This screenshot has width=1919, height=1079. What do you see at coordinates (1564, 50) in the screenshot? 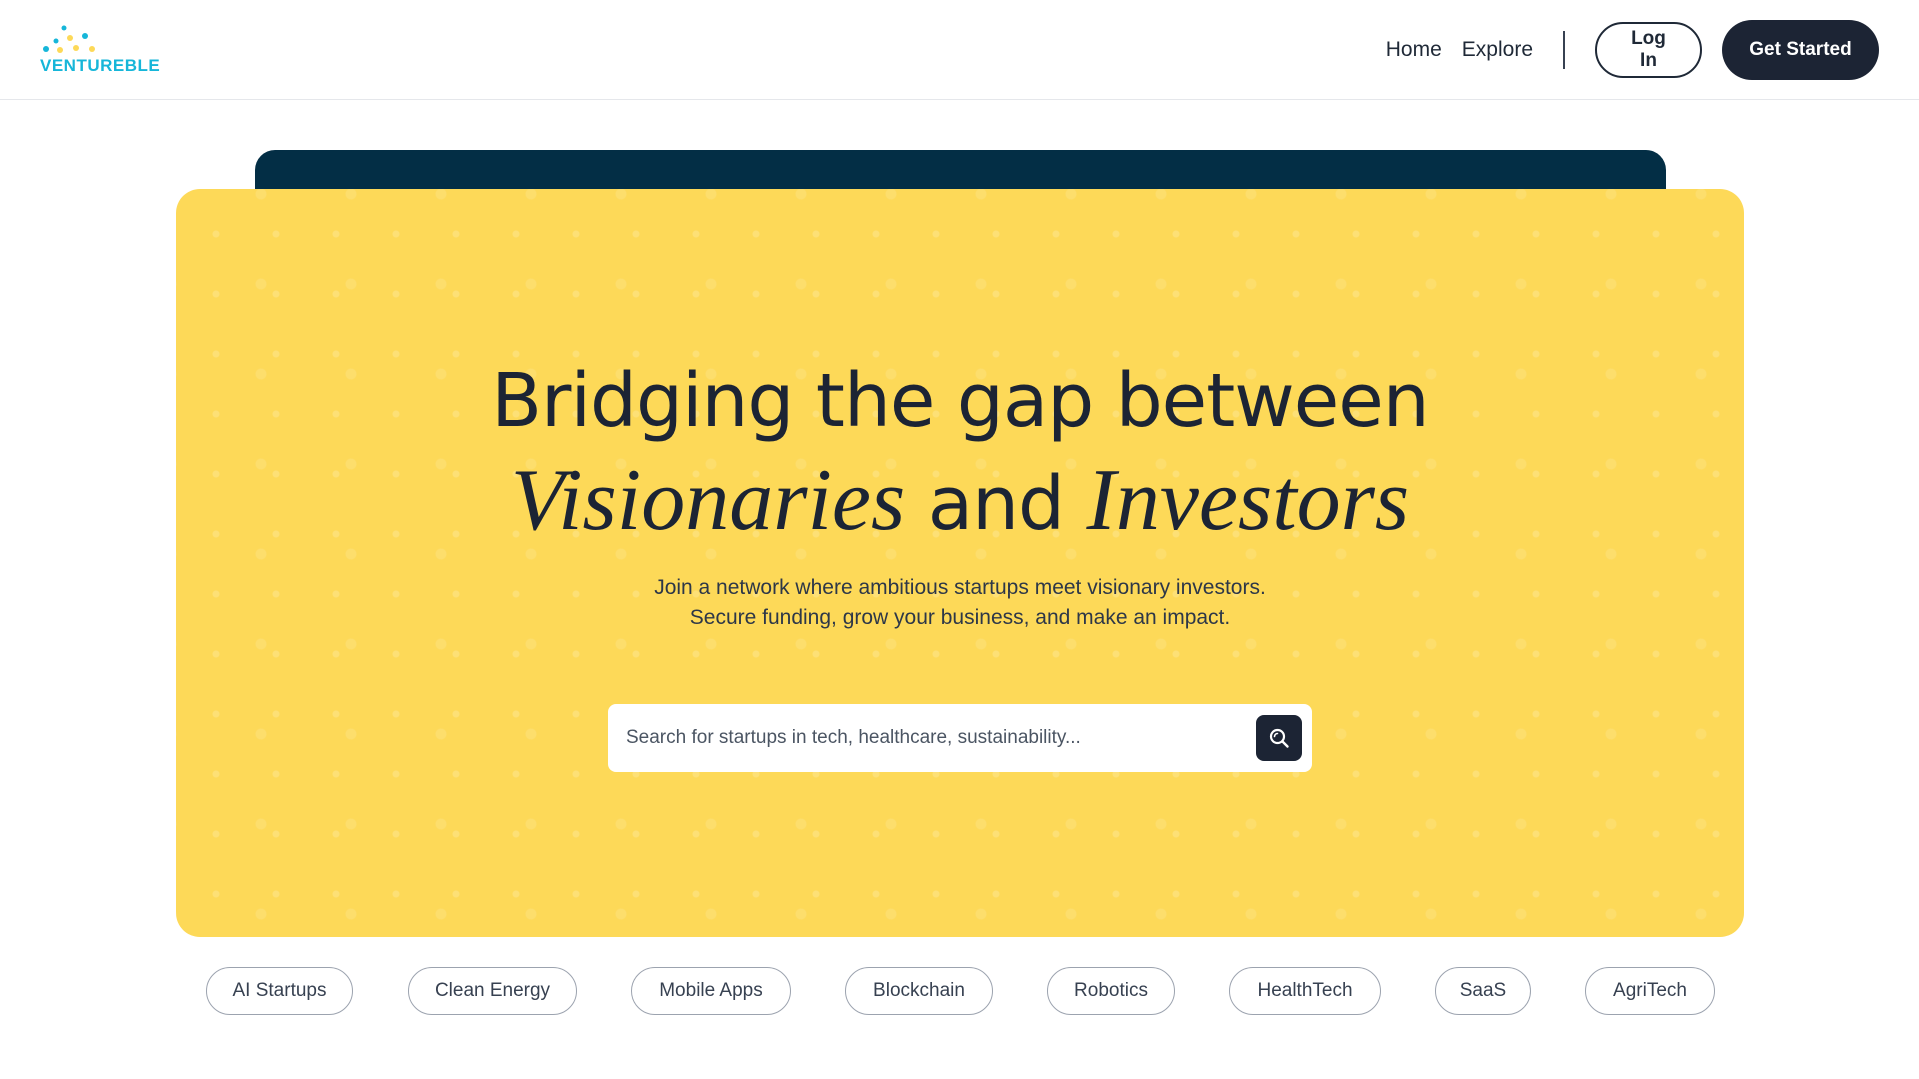
I see `nav-divider` at bounding box center [1564, 50].